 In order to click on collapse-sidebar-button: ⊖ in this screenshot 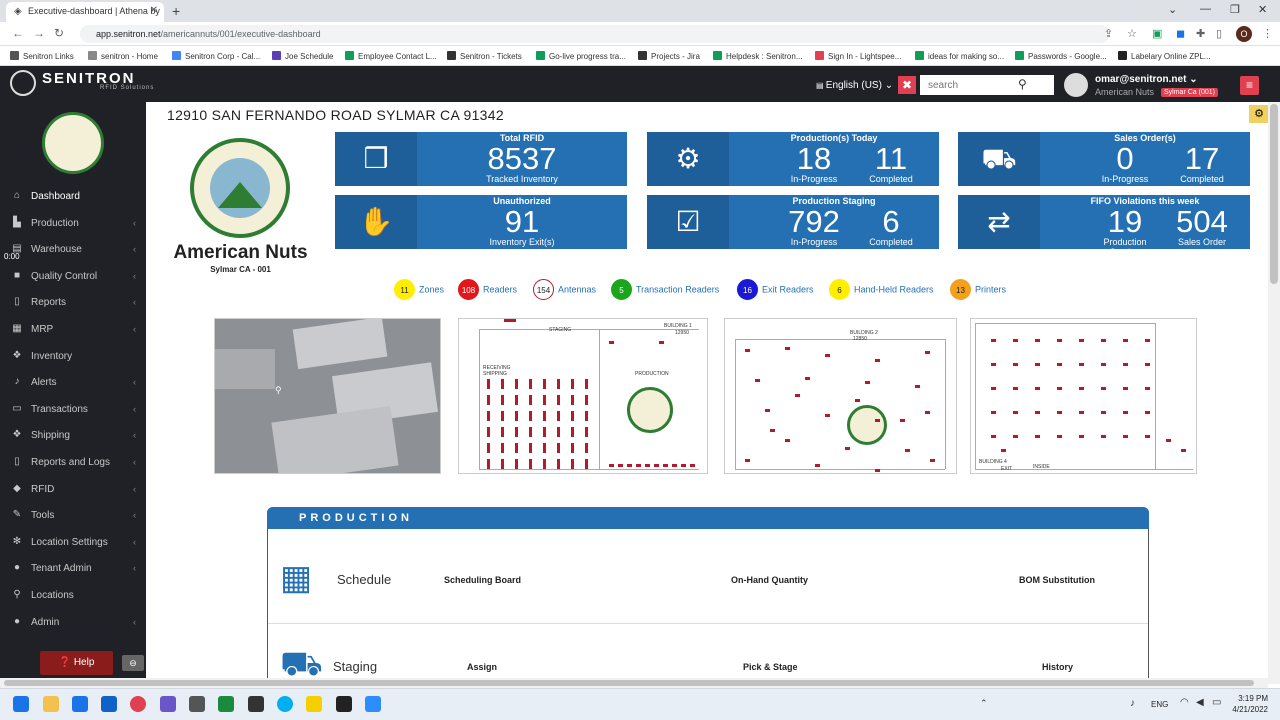, I will do `click(133, 663)`.